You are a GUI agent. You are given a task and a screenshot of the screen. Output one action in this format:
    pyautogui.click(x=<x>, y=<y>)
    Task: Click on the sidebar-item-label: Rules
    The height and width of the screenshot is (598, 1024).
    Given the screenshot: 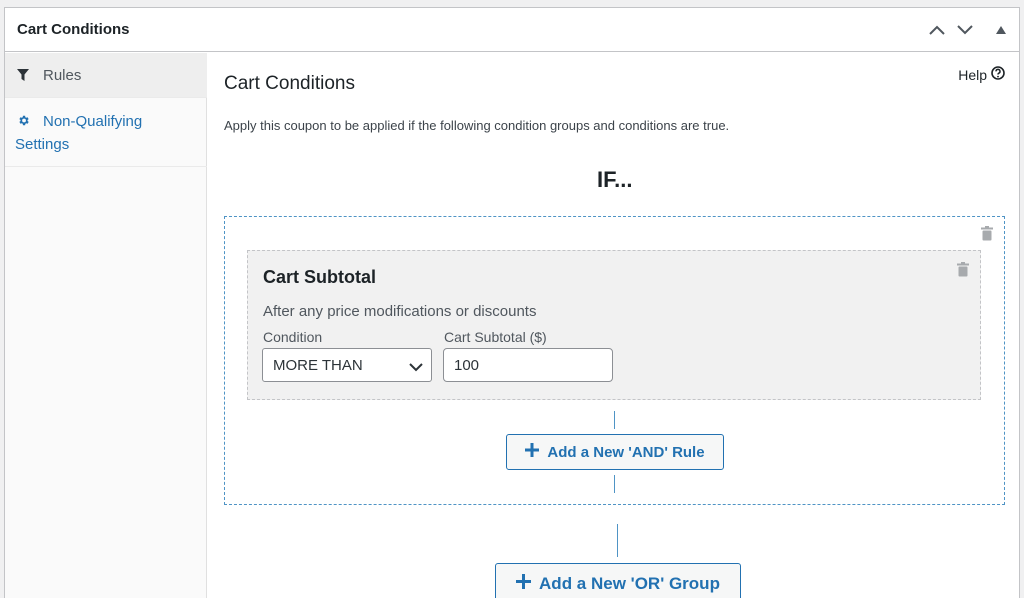 What is the action you would take?
    pyautogui.click(x=62, y=75)
    